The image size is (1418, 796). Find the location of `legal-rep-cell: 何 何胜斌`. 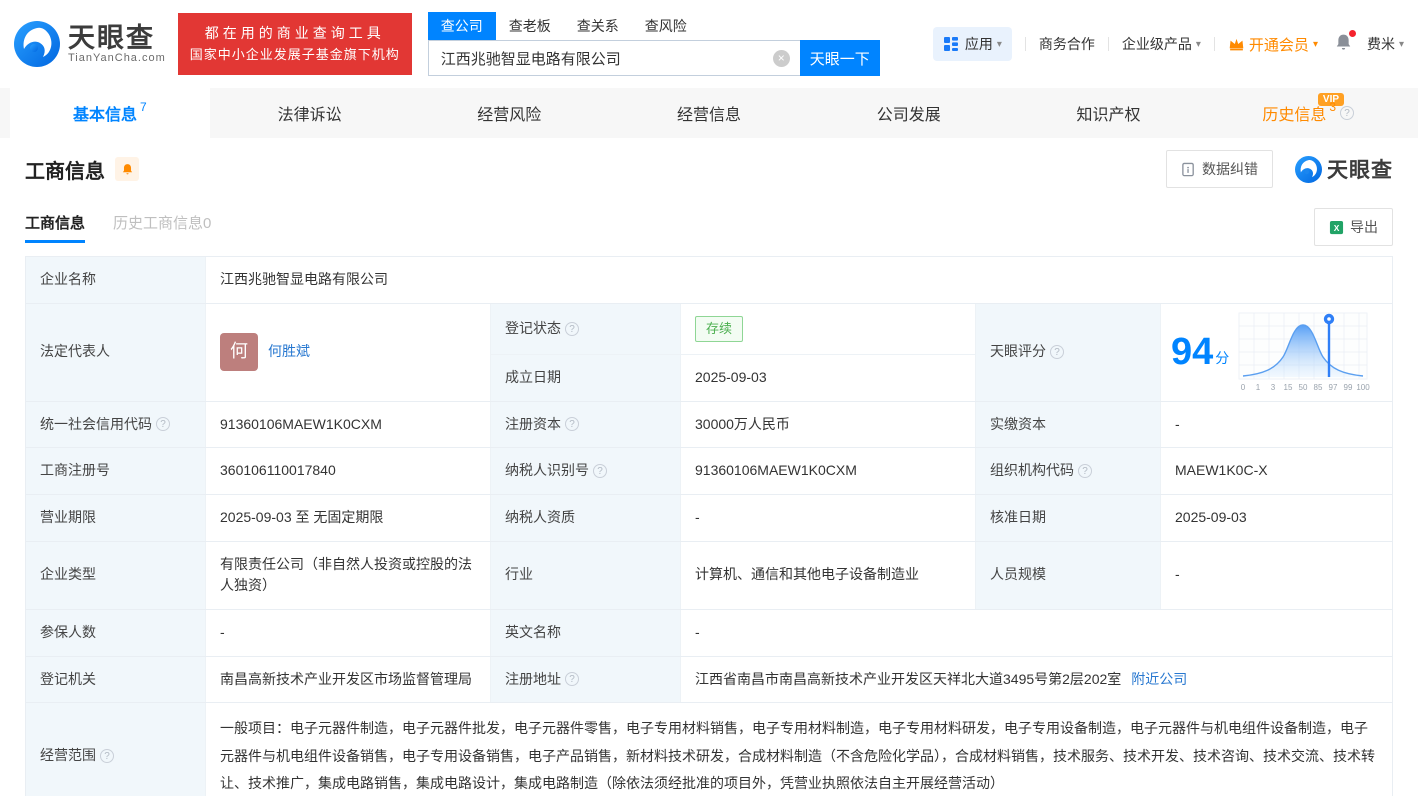

legal-rep-cell: 何 何胜斌 is located at coordinates (348, 352).